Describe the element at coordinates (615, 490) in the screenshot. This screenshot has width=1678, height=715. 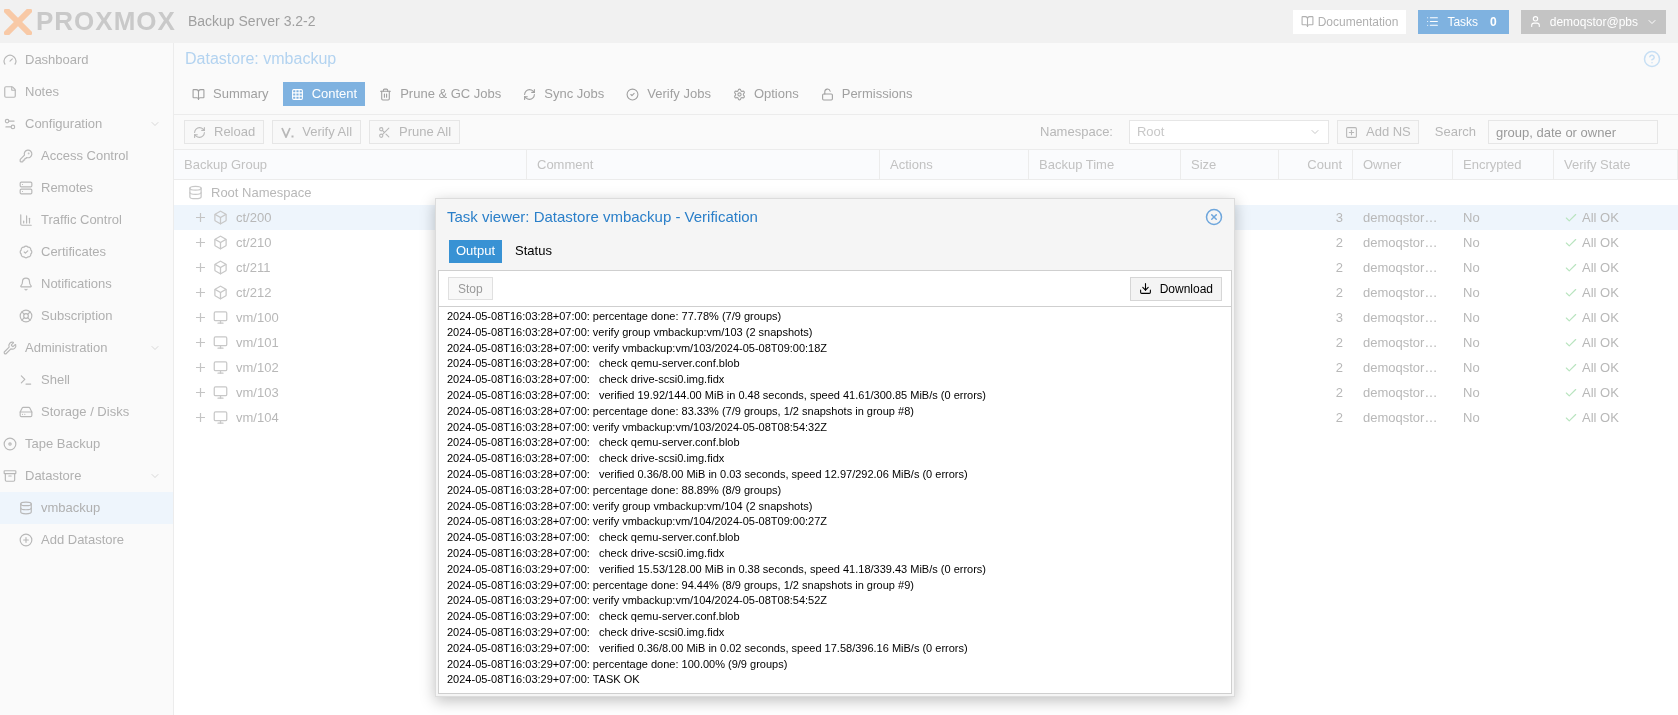
I see `log-line: 2024-05-08T16:03:28+07:00: percentage done: 88.89% (8/9 groups)` at that location.